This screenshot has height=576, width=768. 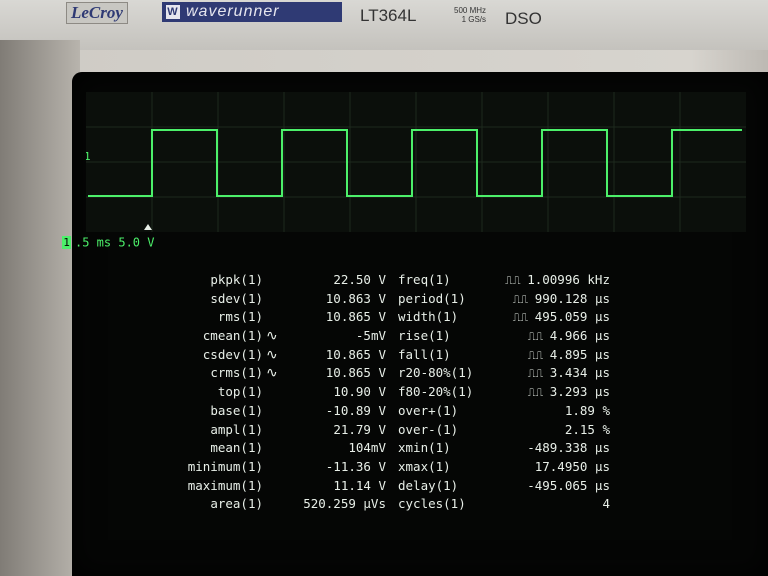 I want to click on measurement-value-text: 3.434 µs, so click(x=579, y=373).